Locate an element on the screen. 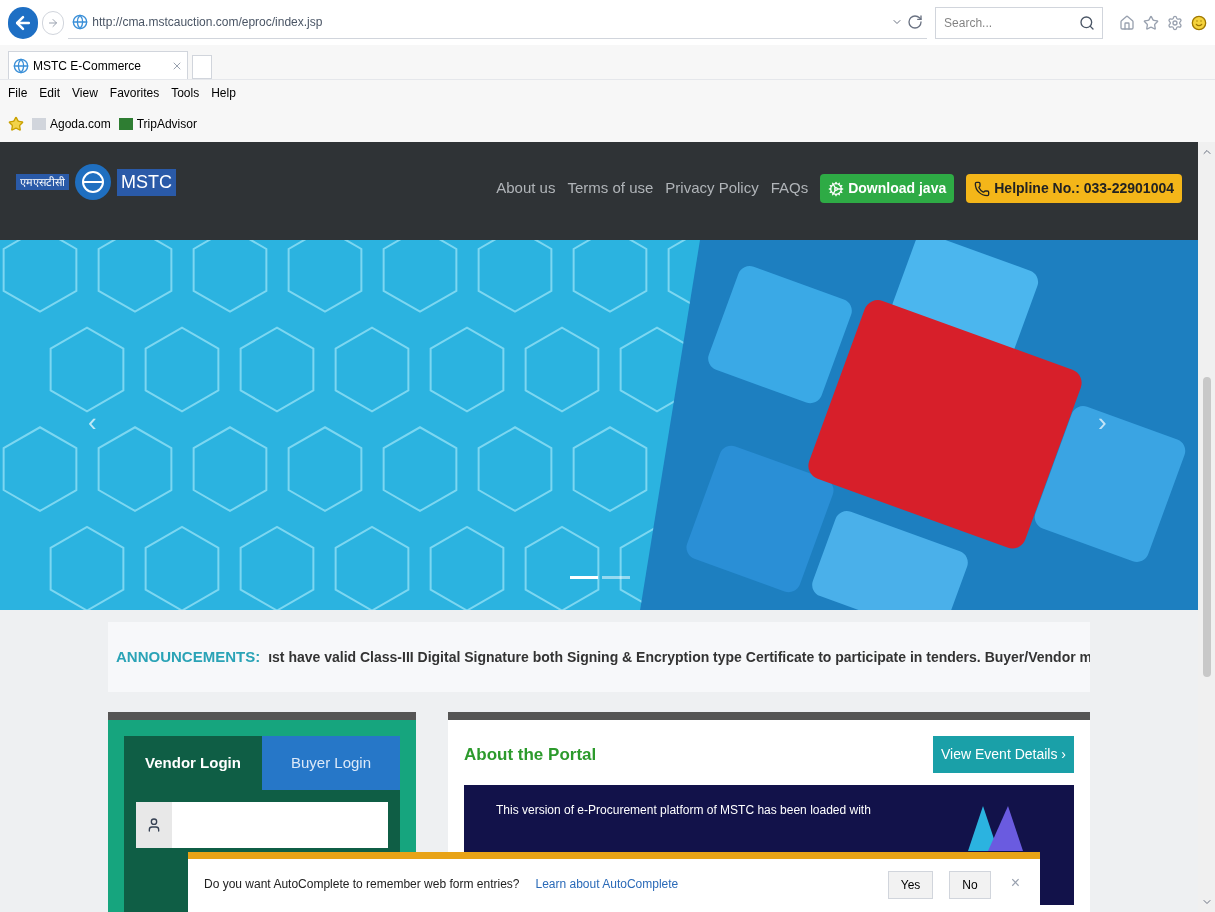  refresh-icon is located at coordinates (915, 22).